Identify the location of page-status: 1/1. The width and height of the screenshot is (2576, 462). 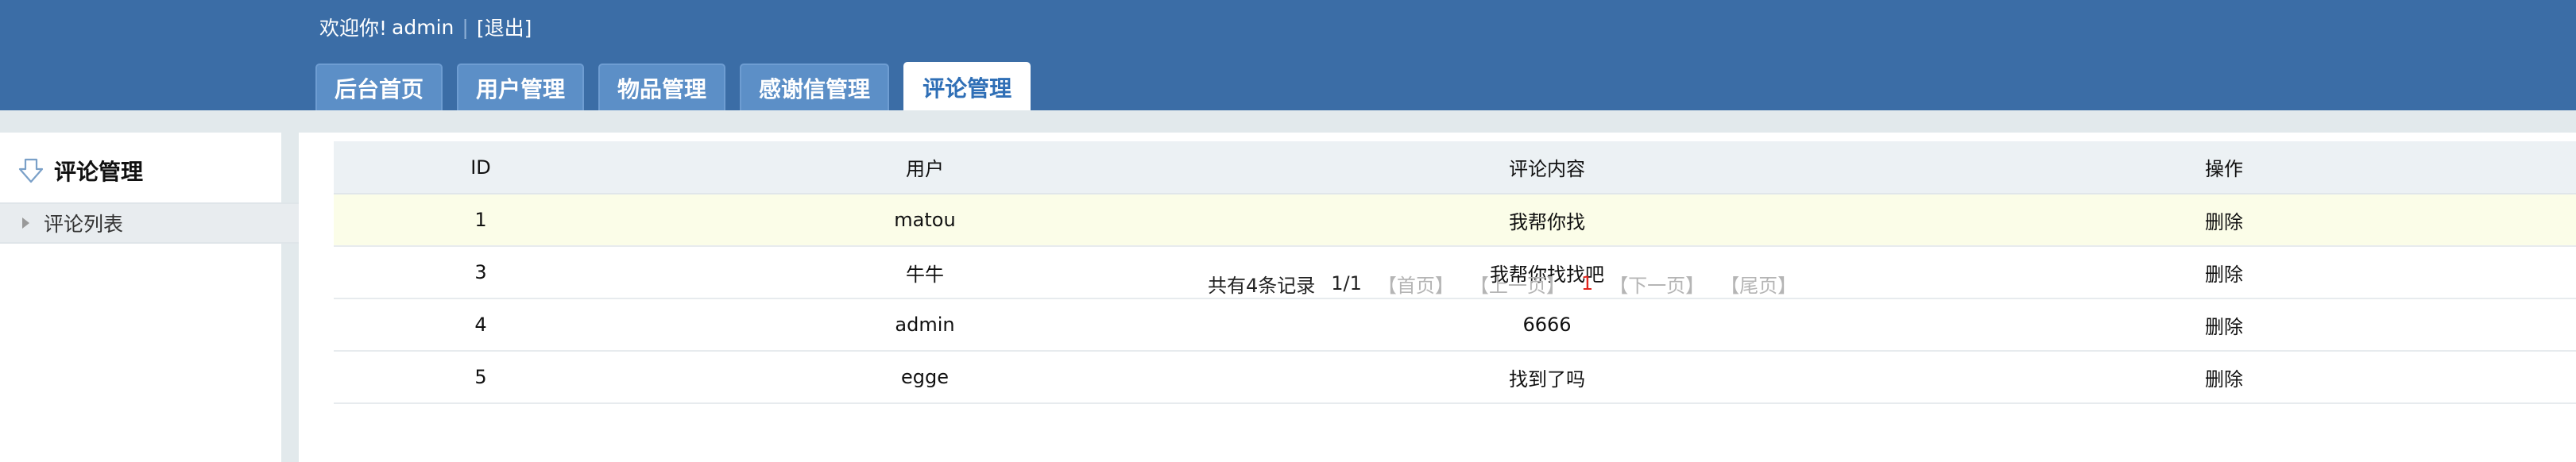
(1346, 283).